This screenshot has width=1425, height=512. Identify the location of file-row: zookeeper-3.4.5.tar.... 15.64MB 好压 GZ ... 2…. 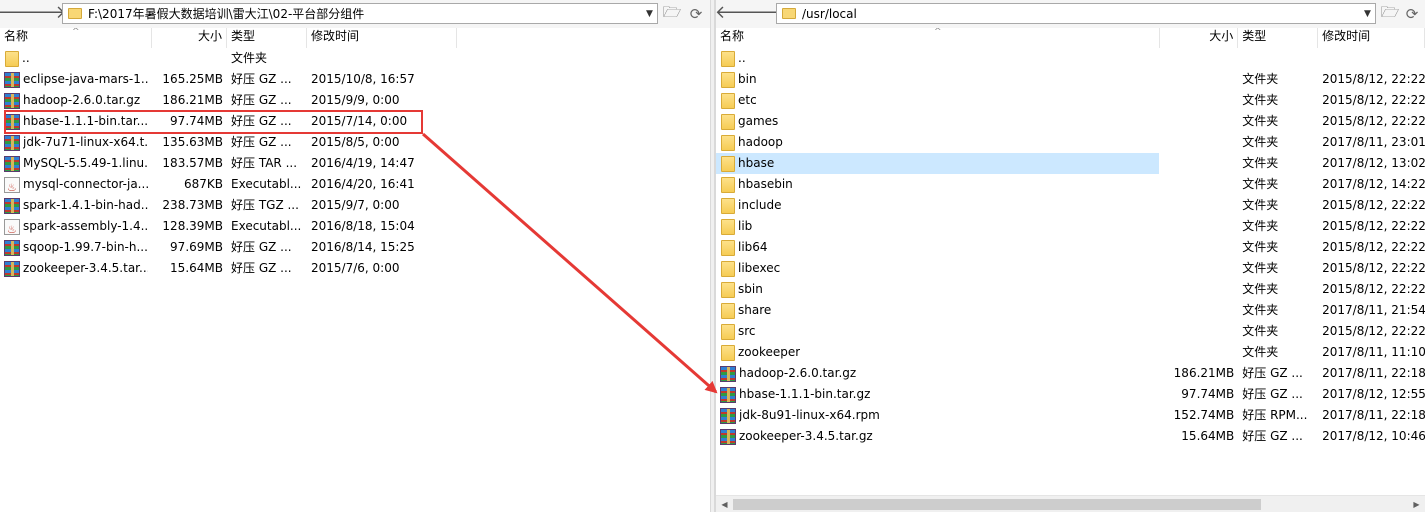
(355, 268).